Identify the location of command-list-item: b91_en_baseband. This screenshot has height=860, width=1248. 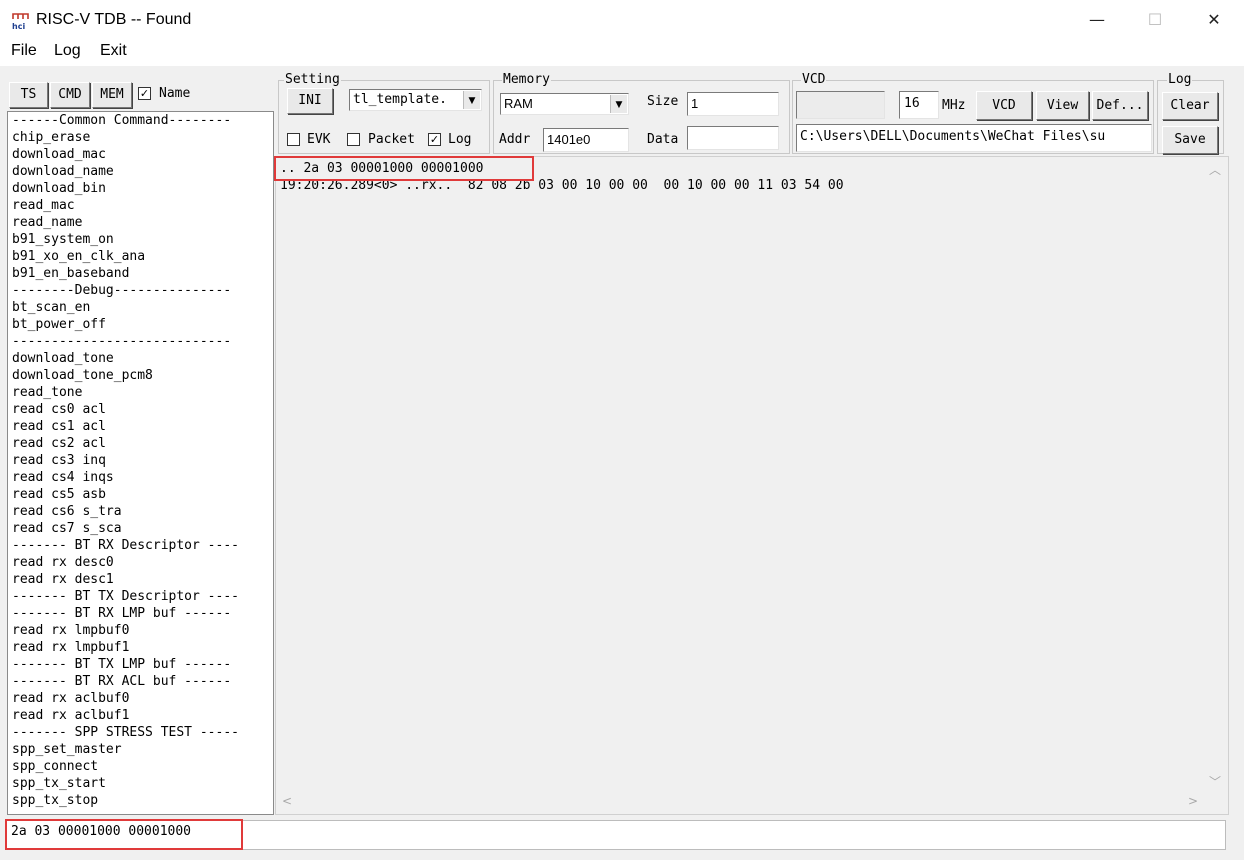
(140, 273).